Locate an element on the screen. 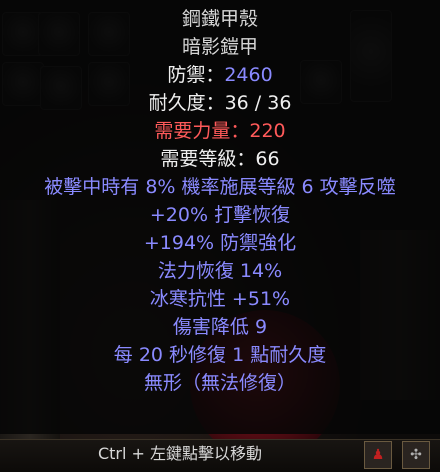 Image resolution: width=440 pixels, height=472 pixels. defense-line: 防禦：2460 is located at coordinates (220, 75).